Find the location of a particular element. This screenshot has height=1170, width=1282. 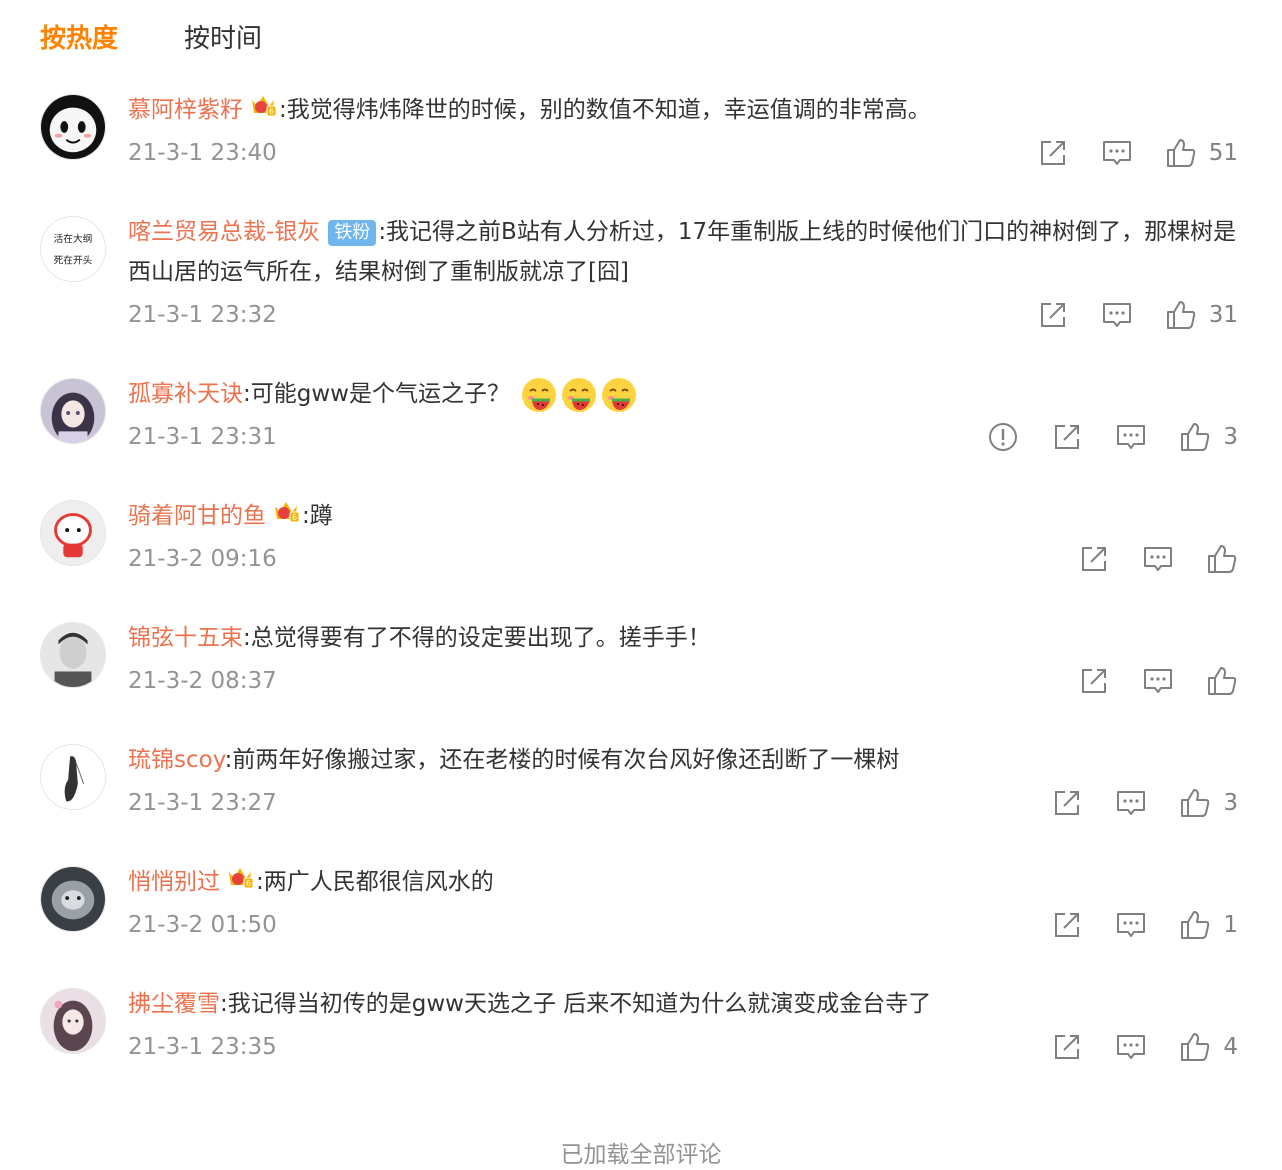

avatar: 活在大纲 死在开头 is located at coordinates (73, 249).